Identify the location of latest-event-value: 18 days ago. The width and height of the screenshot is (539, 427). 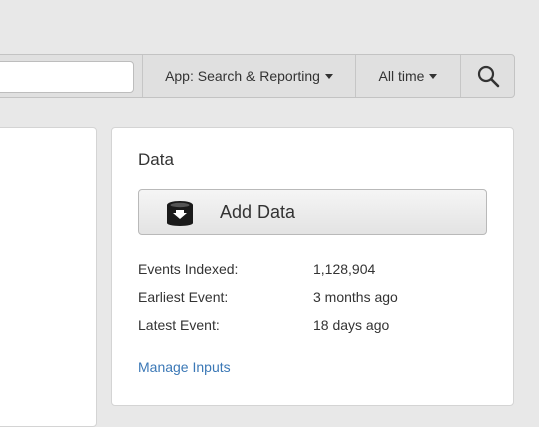
(351, 325).